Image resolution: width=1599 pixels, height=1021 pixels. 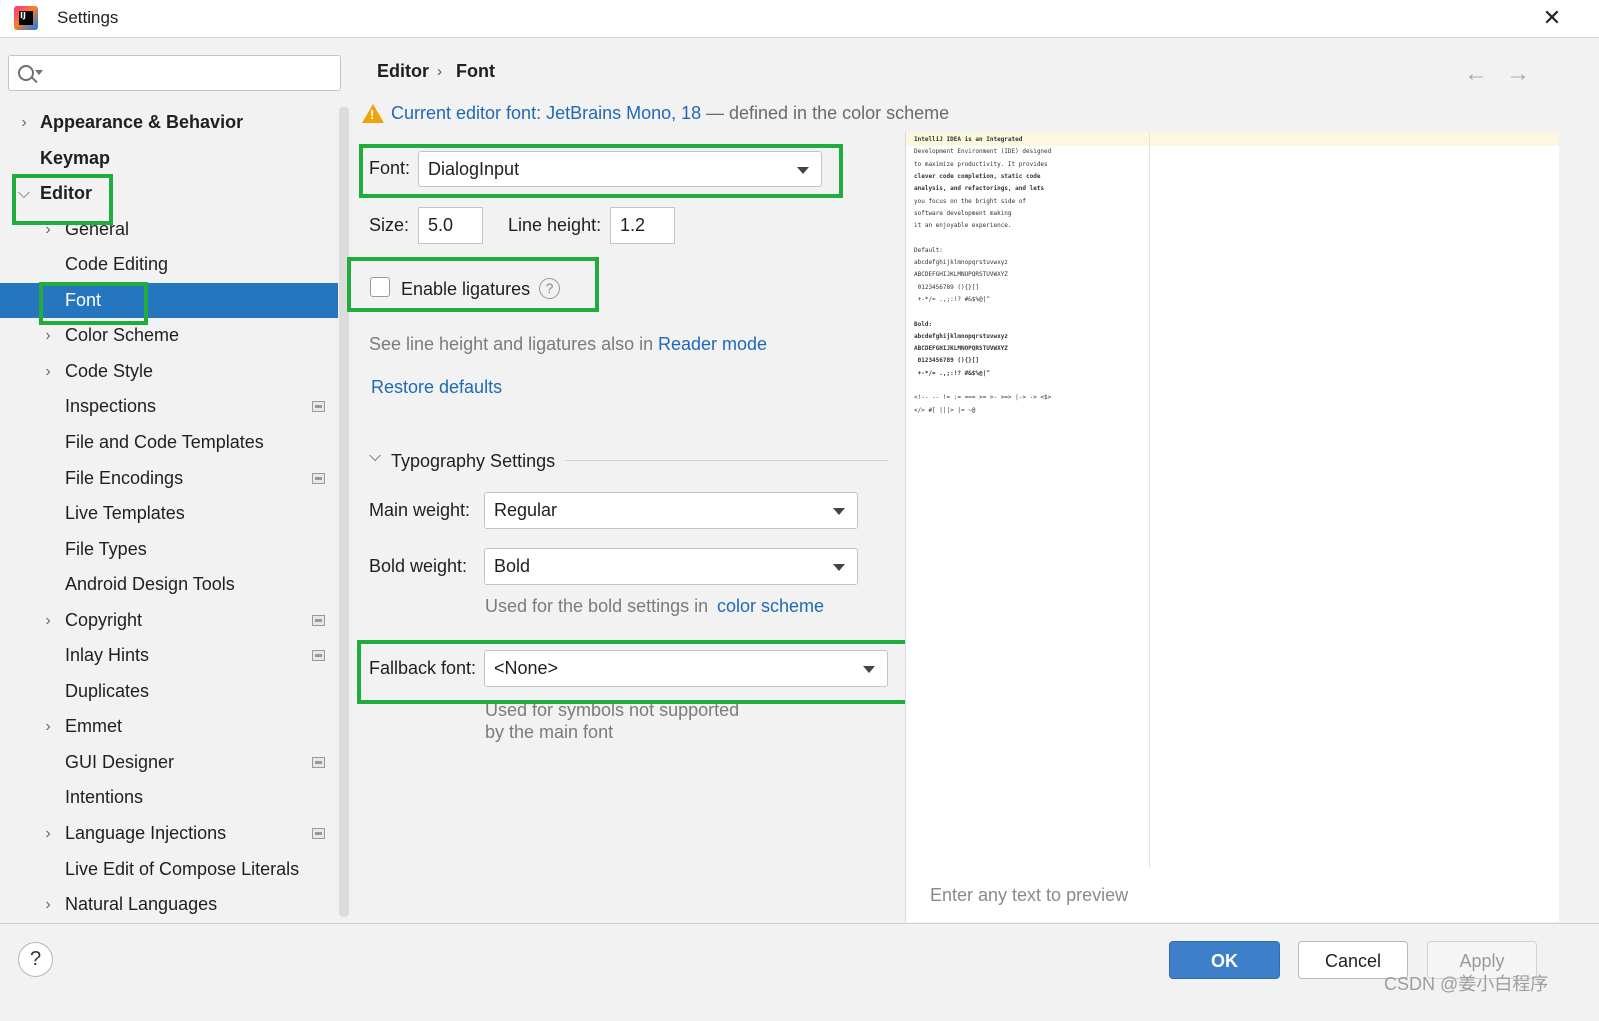 I want to click on sidebar-item-intentions: Intentions, so click(x=169, y=797).